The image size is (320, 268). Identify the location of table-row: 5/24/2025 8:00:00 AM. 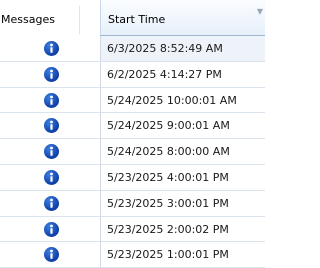
(132, 152).